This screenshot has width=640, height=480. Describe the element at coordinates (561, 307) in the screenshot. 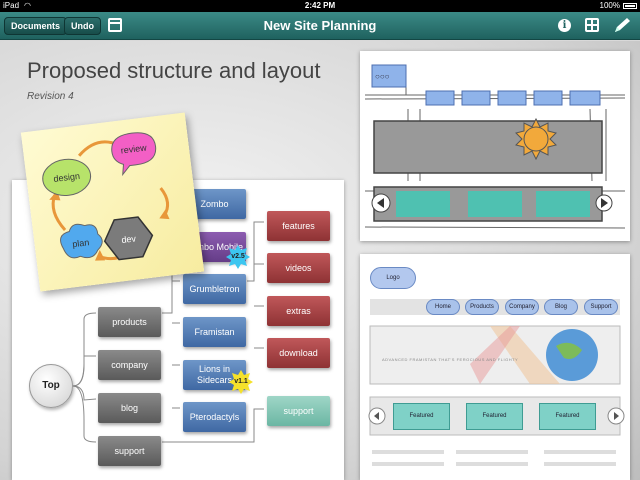

I see `mockup-nav-blog: Blog` at that location.